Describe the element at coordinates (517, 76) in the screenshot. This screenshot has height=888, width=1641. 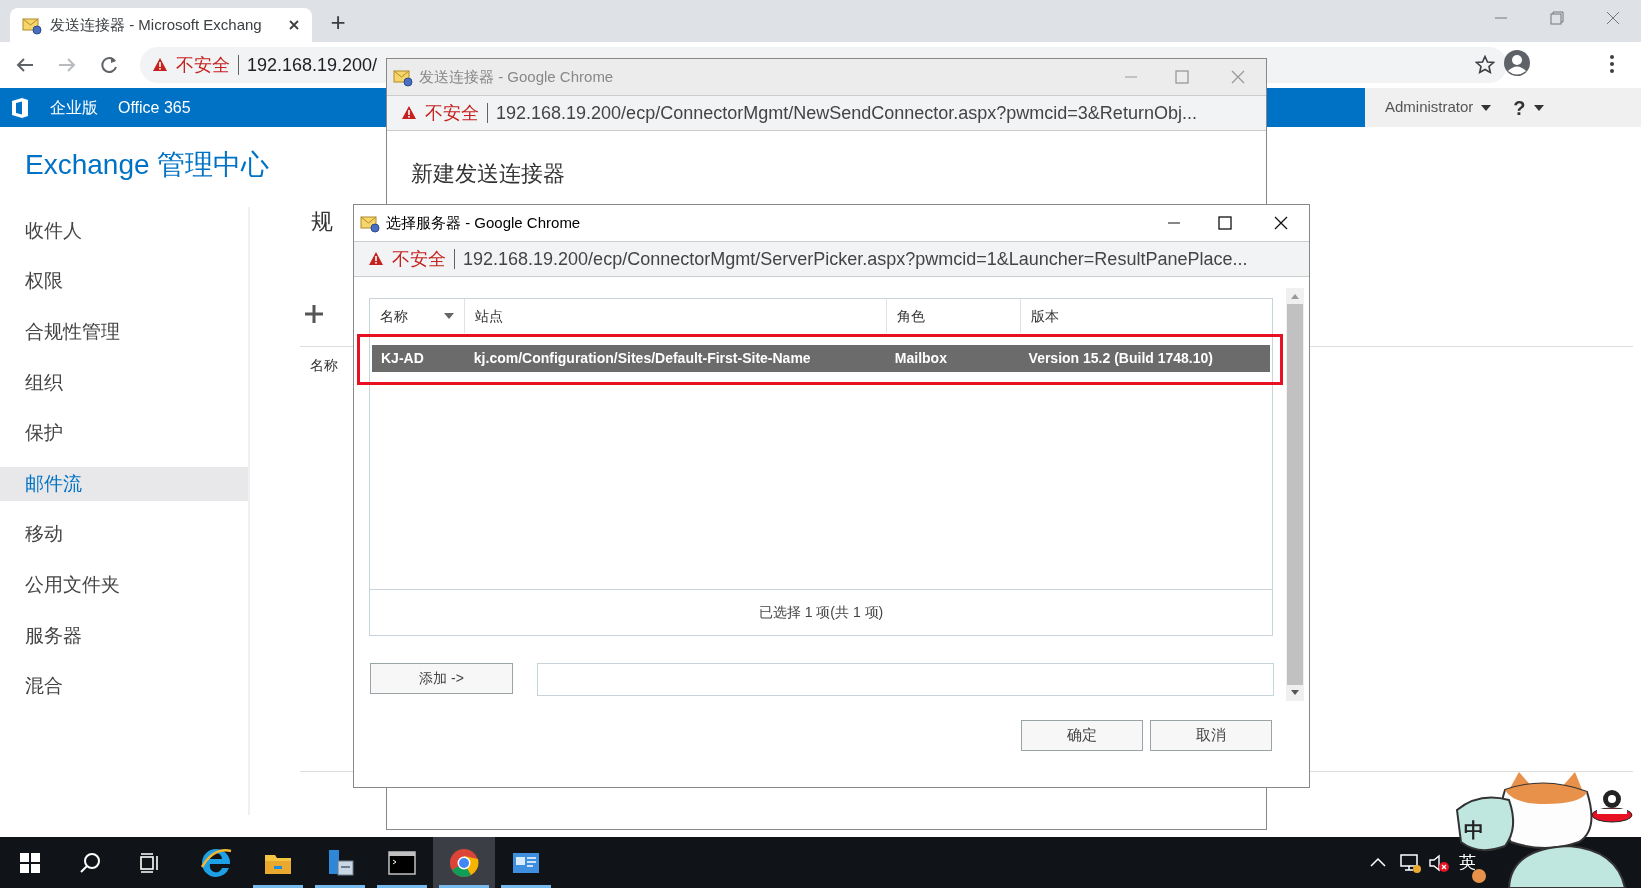
I see `window-title: 发送连接器 - Google Chrome` at that location.